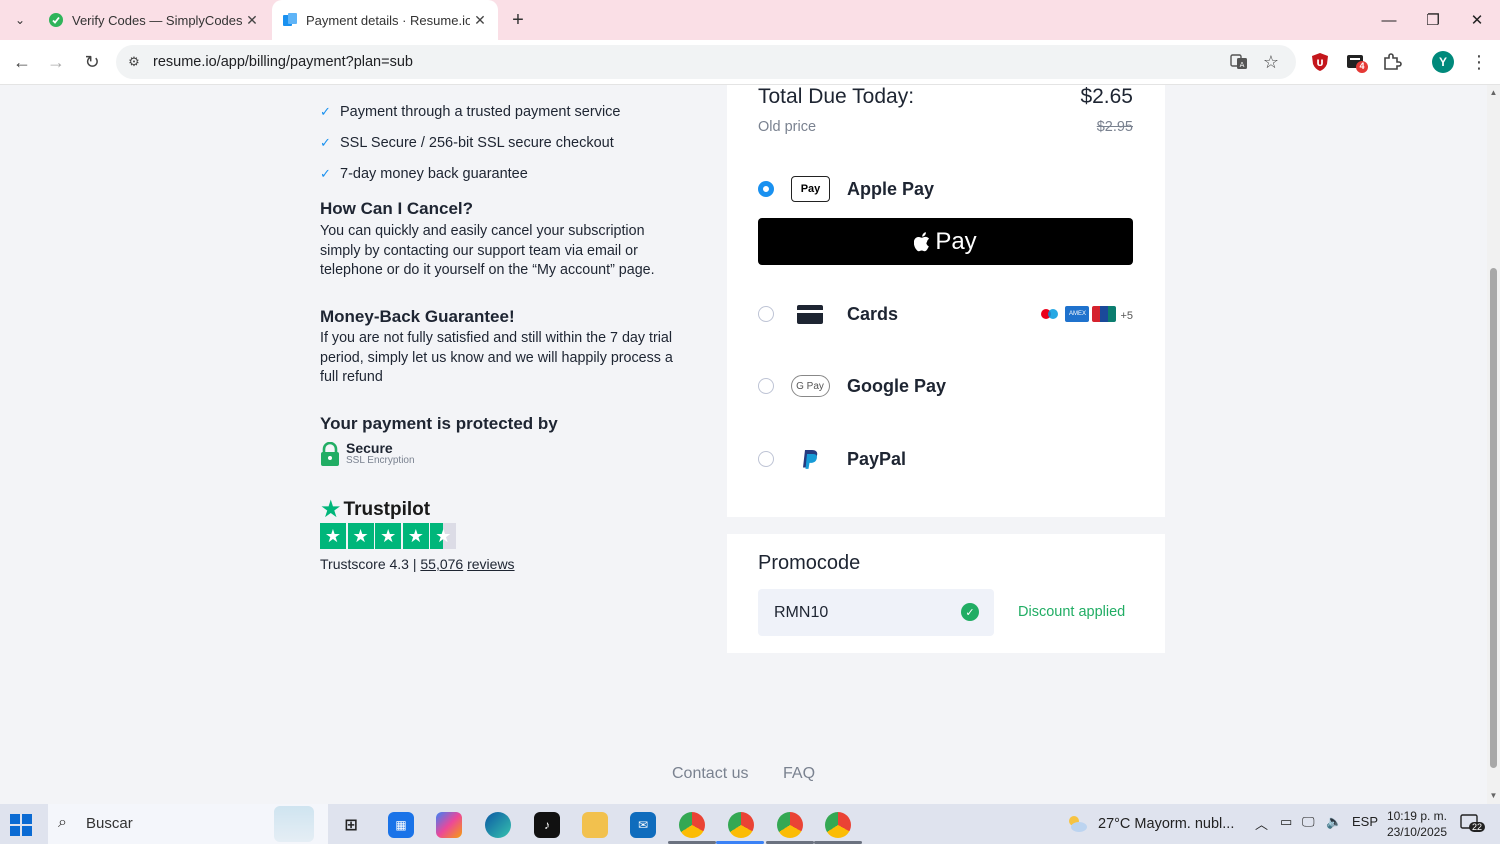 This screenshot has width=1500, height=844. I want to click on secure-title: Secure, so click(369, 448).